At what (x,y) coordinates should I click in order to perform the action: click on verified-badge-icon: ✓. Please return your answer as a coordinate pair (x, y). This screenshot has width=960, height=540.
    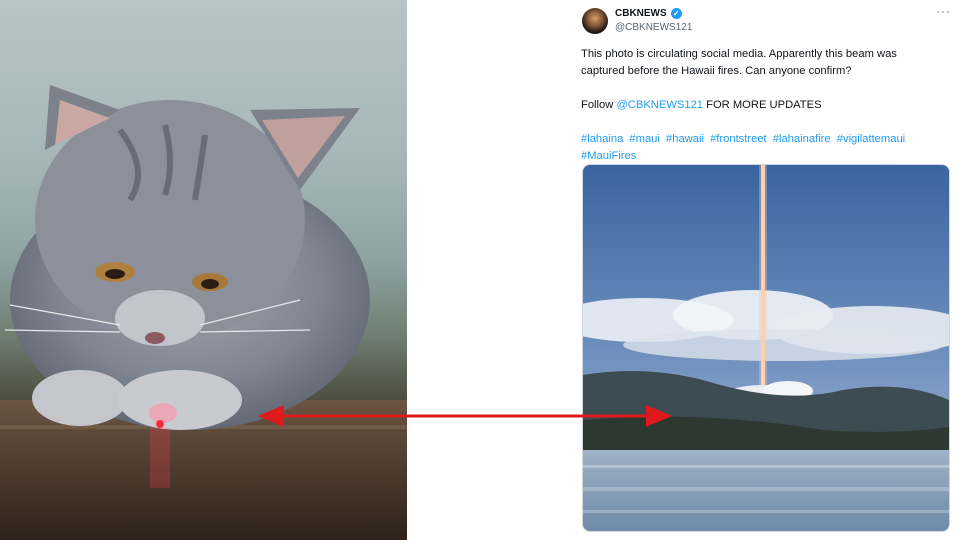
    Looking at the image, I should click on (676, 13).